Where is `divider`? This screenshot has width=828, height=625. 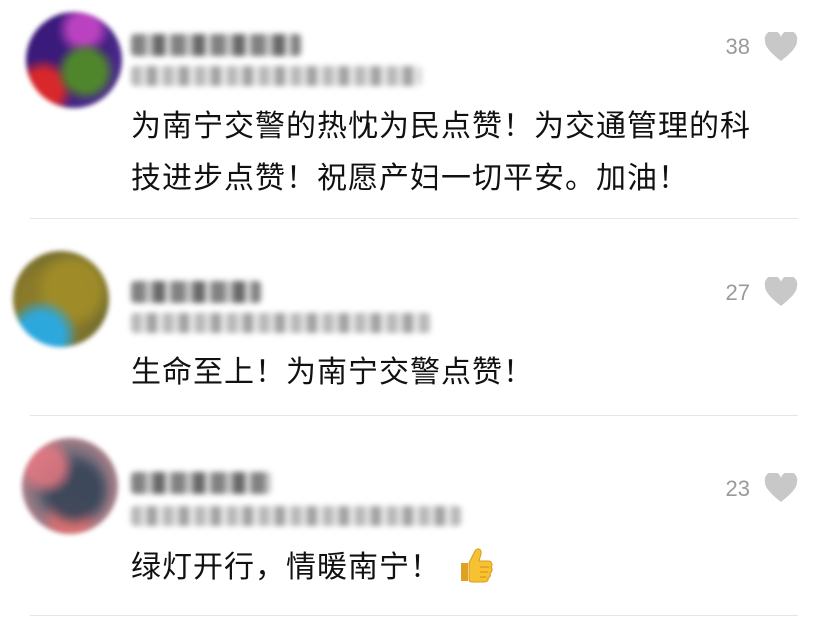 divider is located at coordinates (414, 615).